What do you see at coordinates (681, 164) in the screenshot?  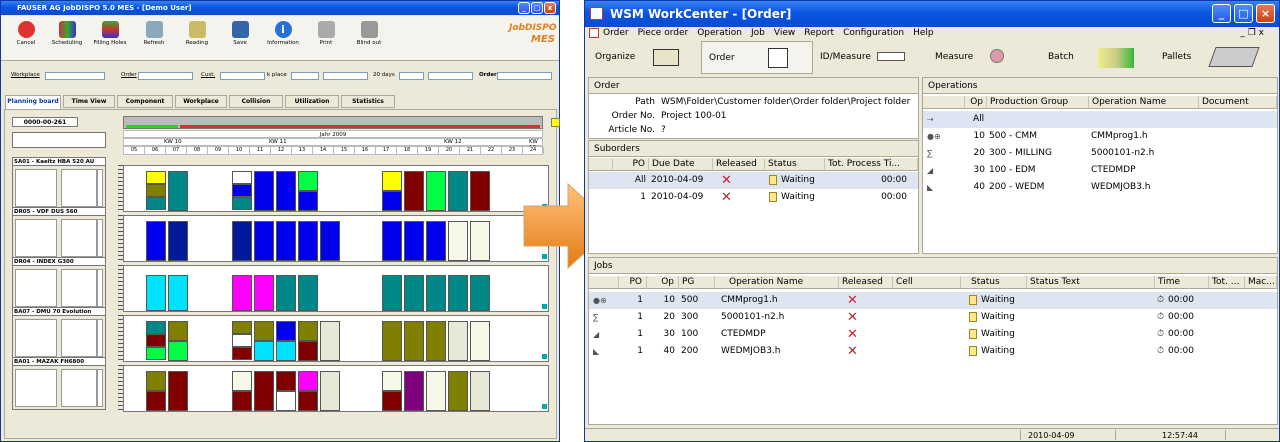 I see `col-header-due-date: Due Date` at bounding box center [681, 164].